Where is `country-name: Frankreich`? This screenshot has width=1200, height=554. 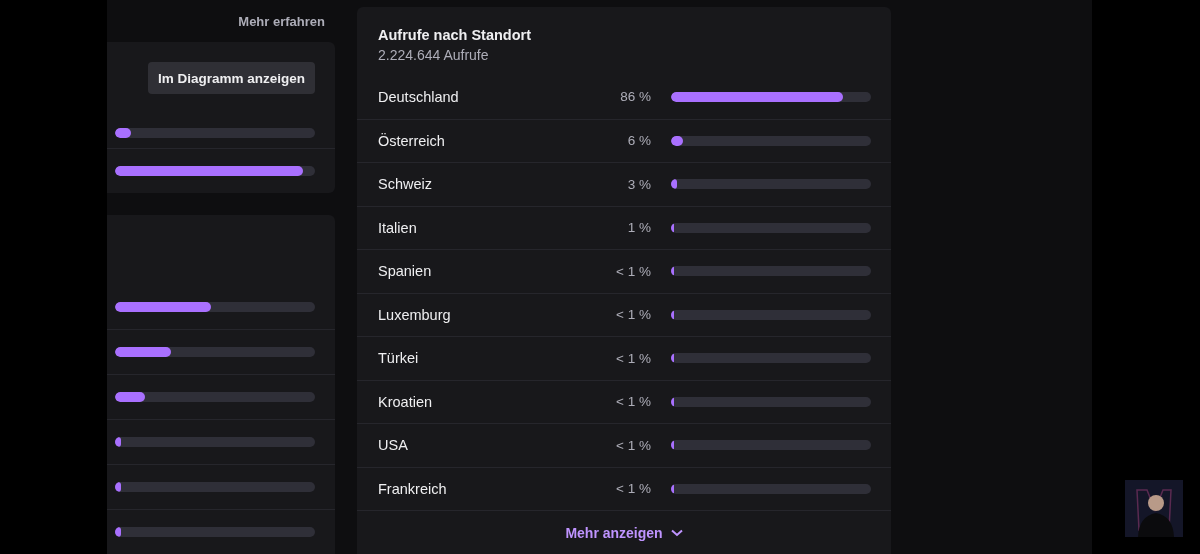
country-name: Frankreich is located at coordinates (413, 488).